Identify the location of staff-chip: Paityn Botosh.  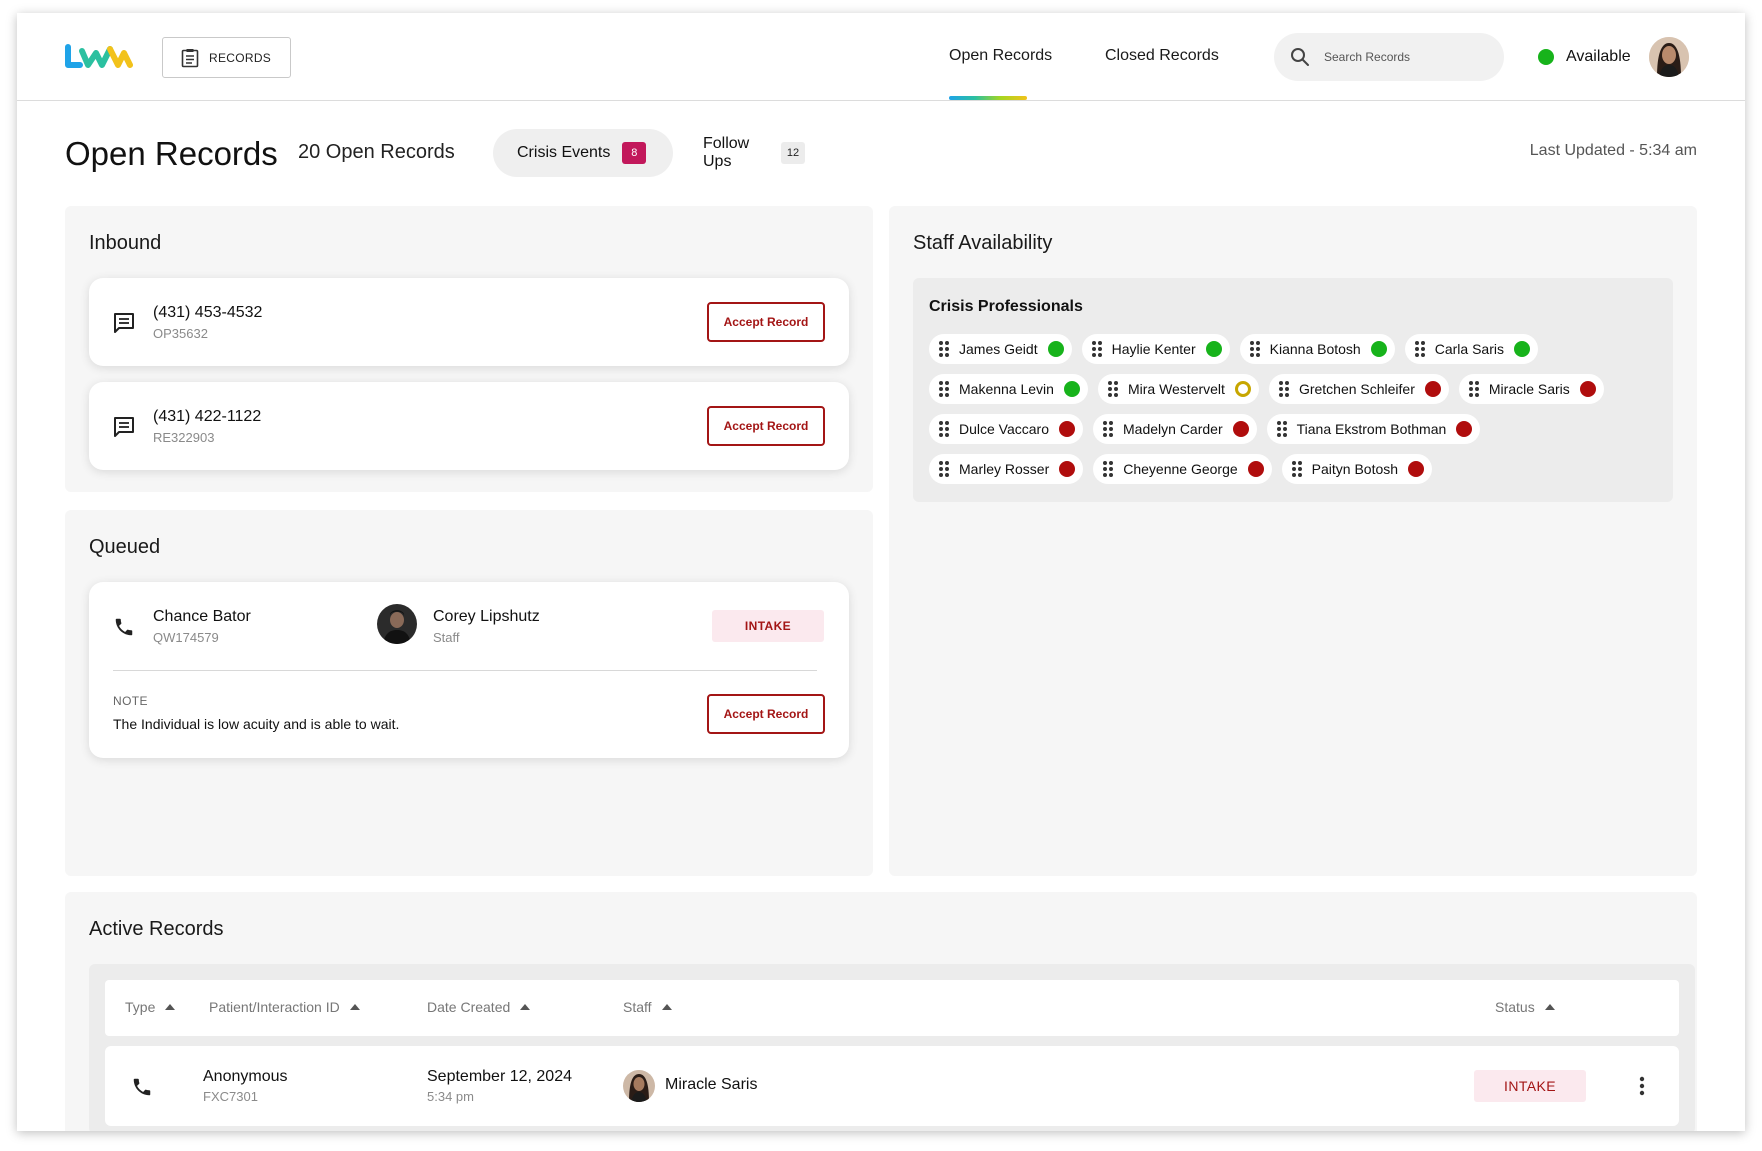
(1357, 469).